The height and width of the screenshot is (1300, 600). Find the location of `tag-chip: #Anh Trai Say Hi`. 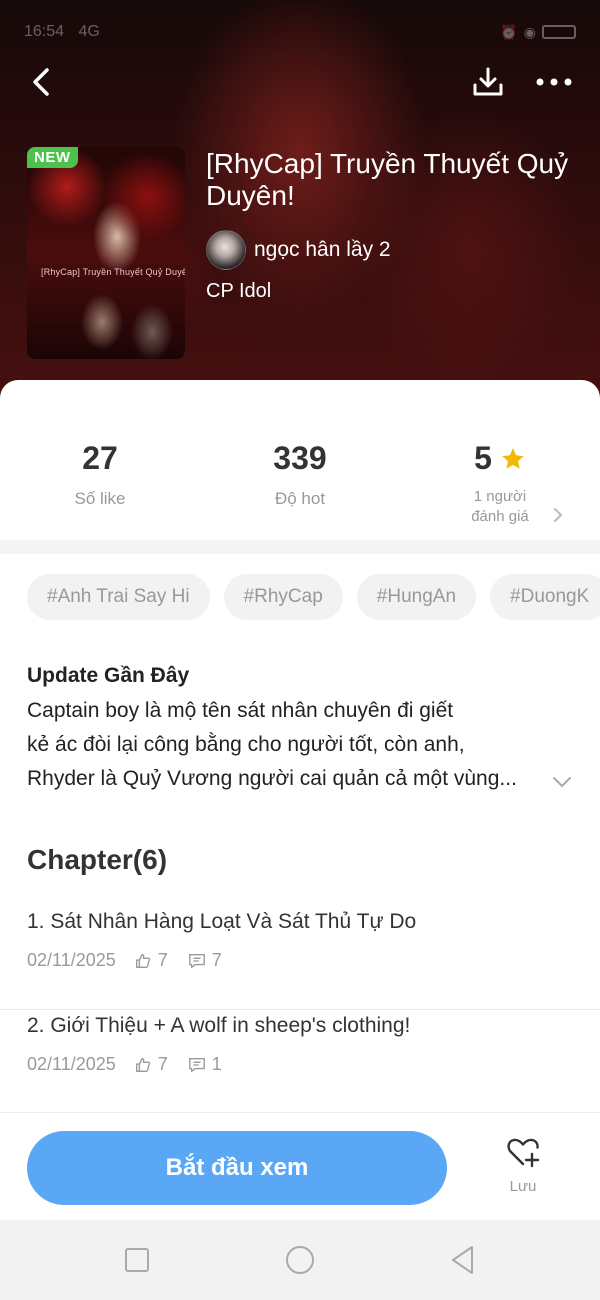

tag-chip: #Anh Trai Say Hi is located at coordinates (118, 597).